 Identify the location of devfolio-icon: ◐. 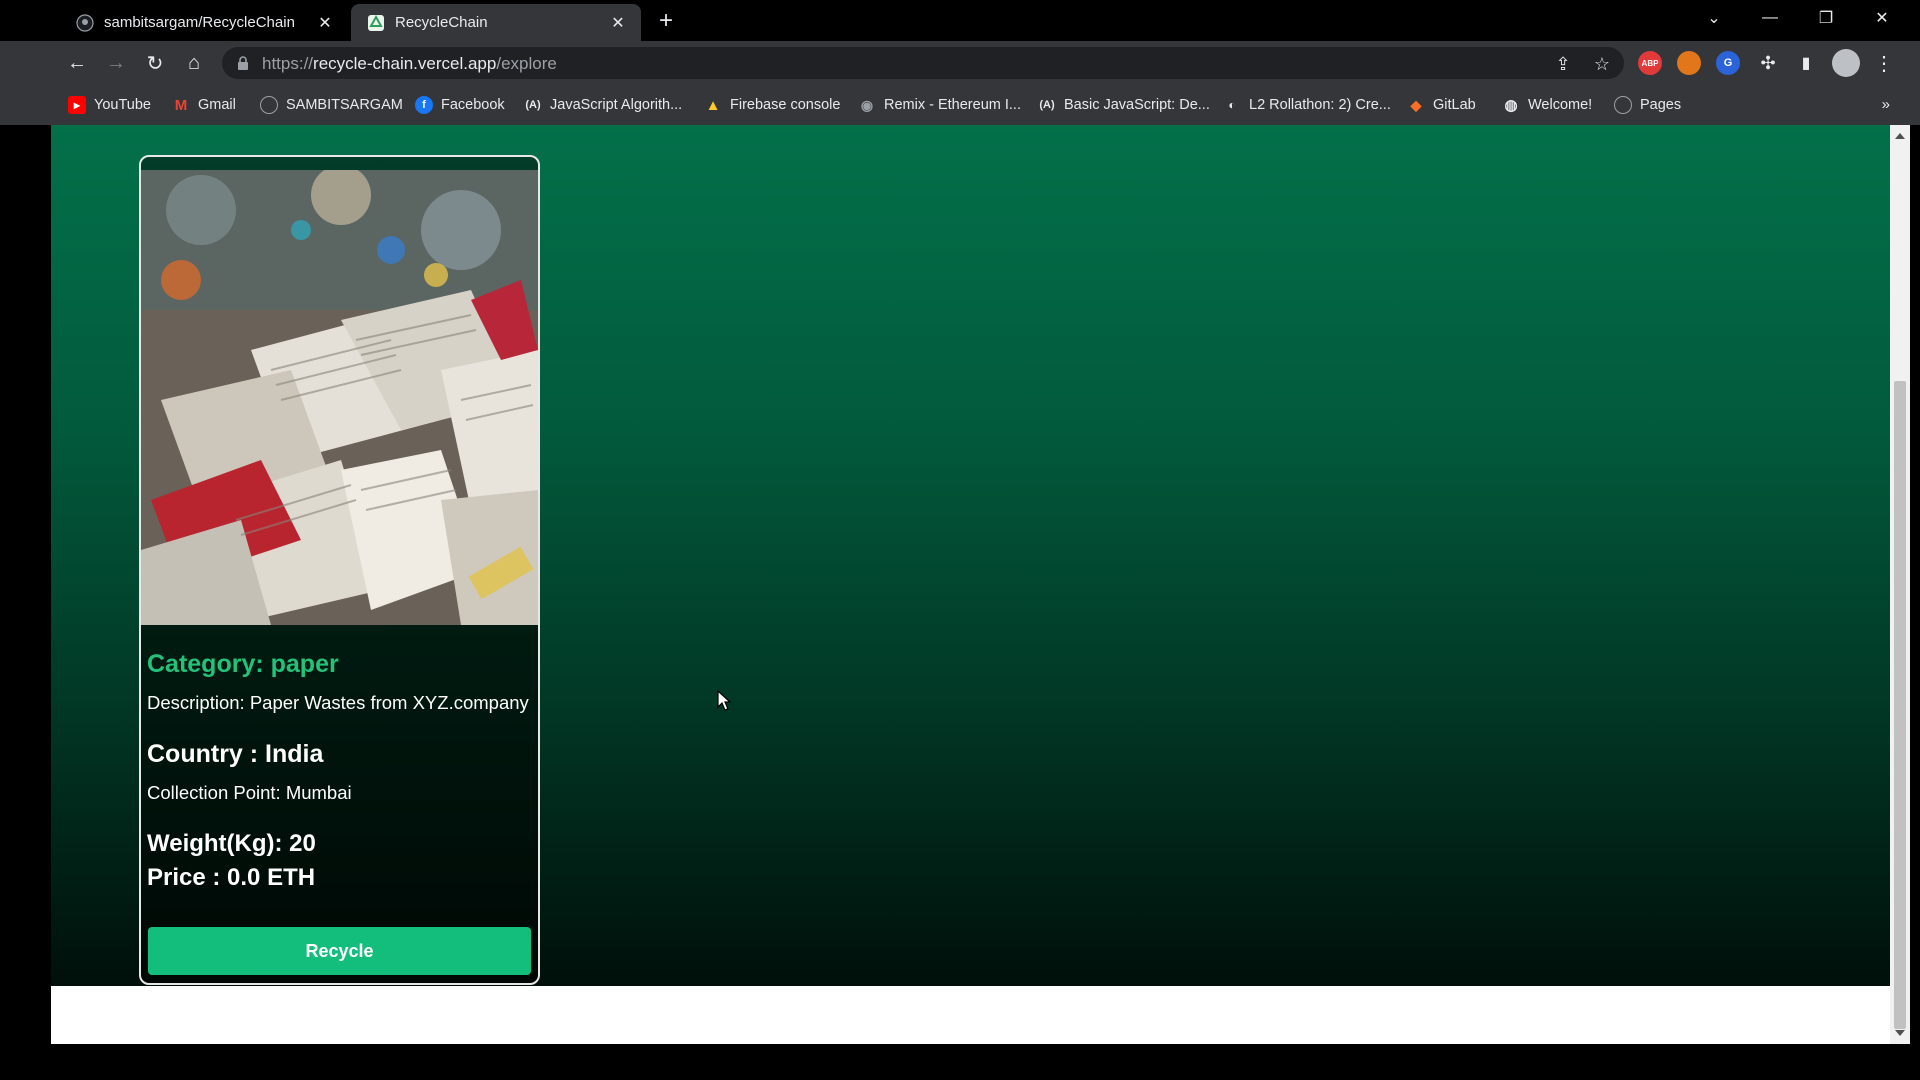
(1232, 105).